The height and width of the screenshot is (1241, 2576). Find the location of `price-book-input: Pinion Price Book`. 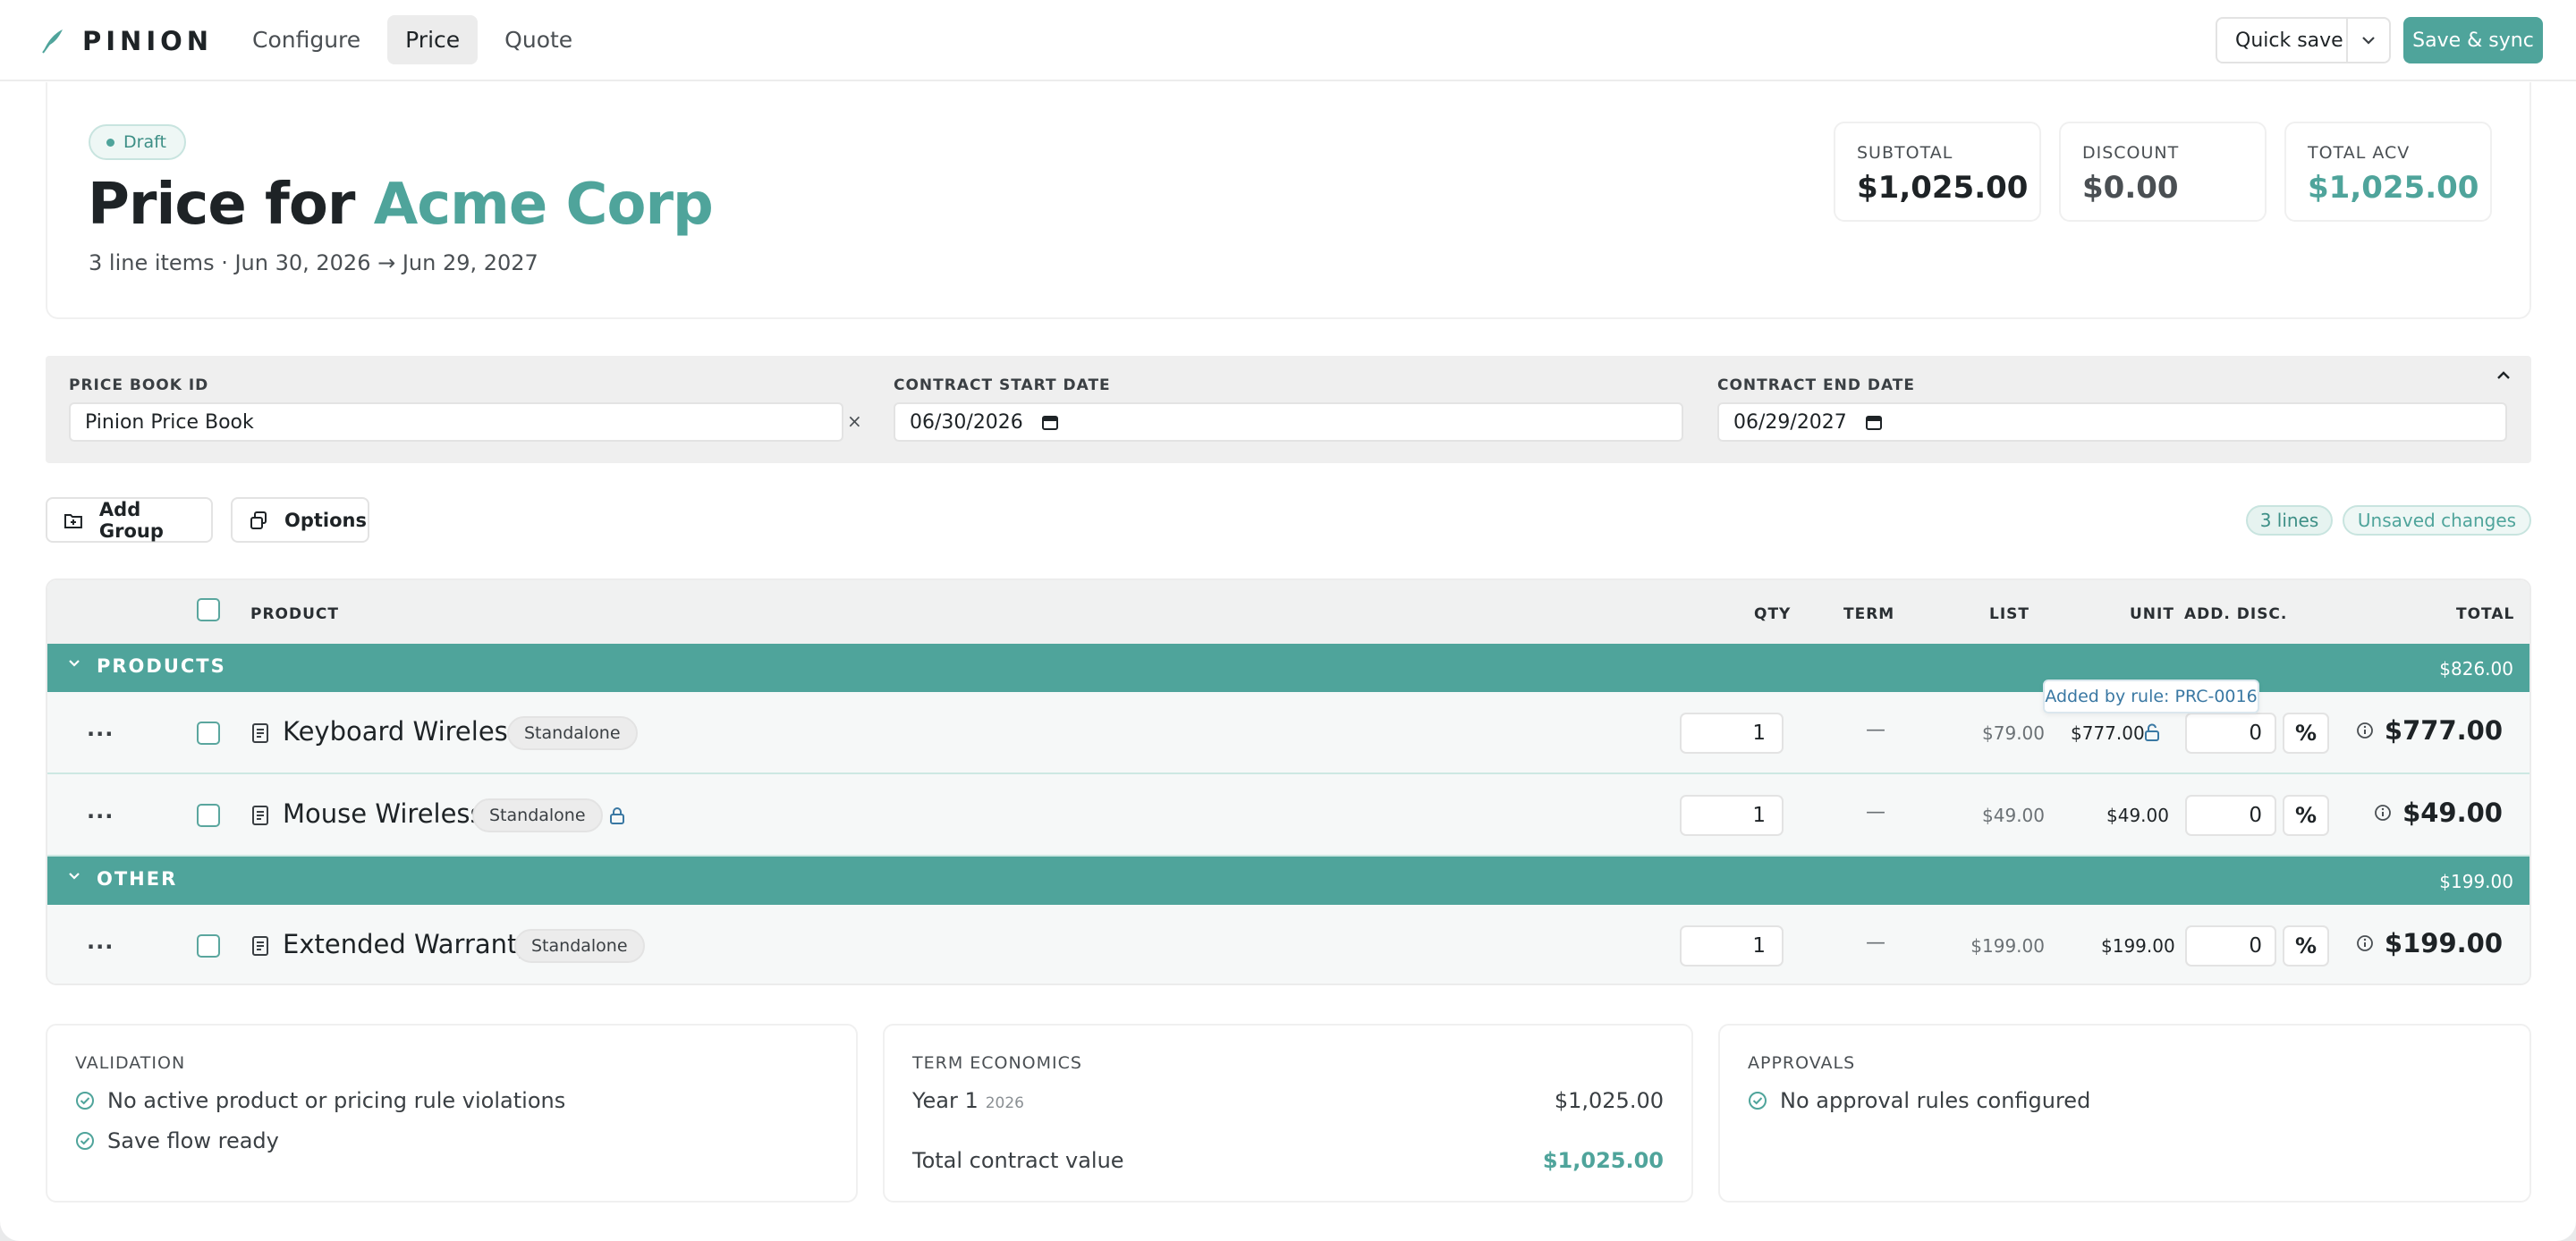

price-book-input: Pinion Price Book is located at coordinates (456, 422).